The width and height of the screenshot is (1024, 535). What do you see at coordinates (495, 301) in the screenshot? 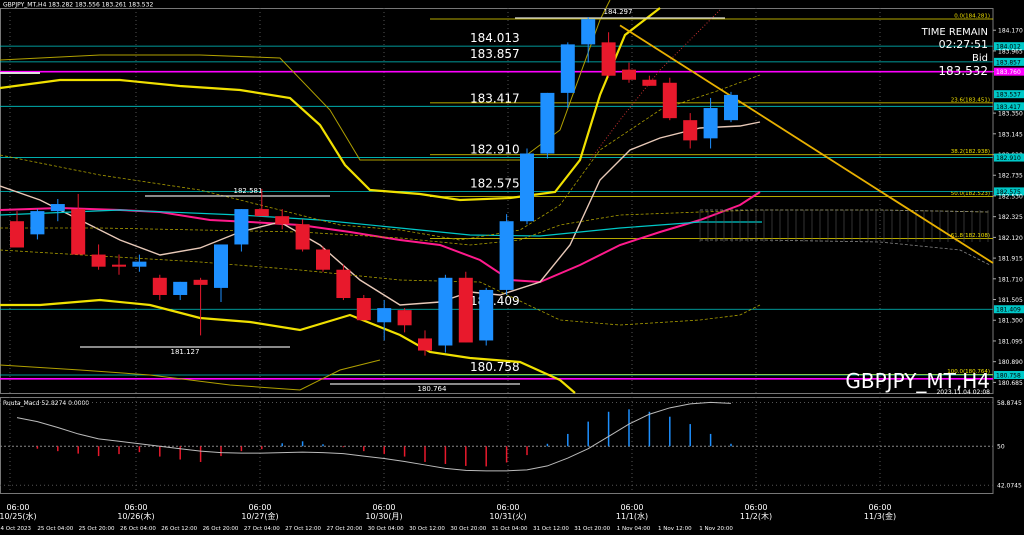
I see `horizontal-level-label: 181.409` at bounding box center [495, 301].